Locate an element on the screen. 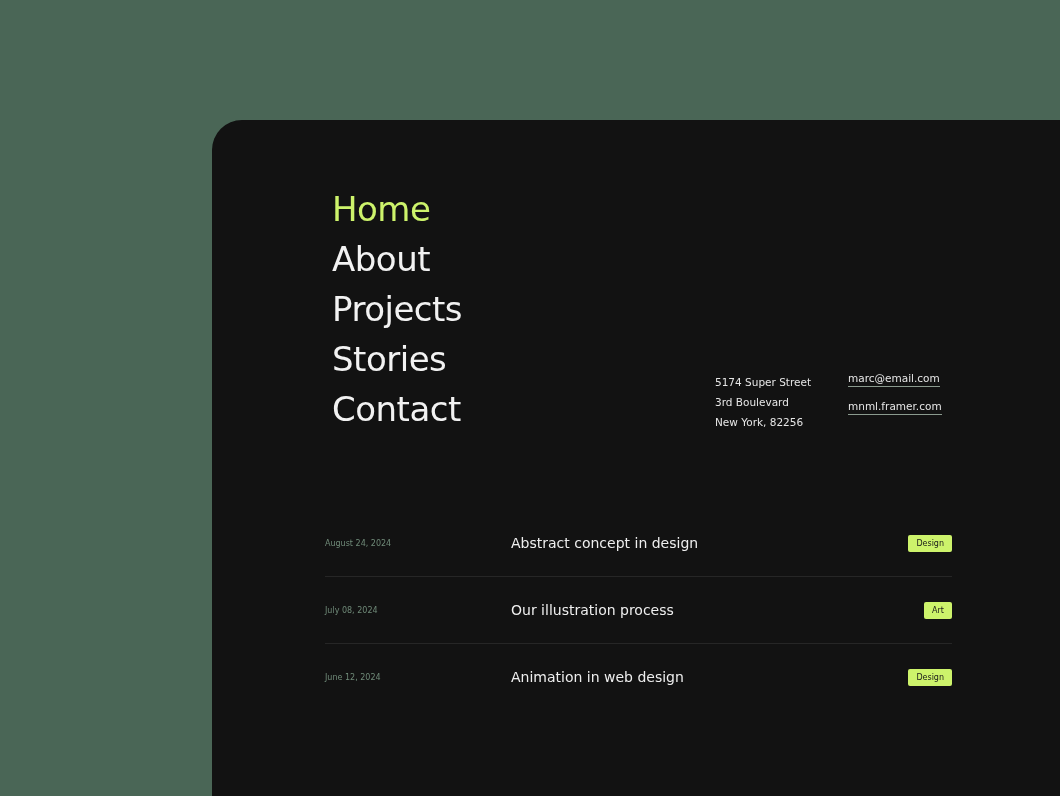 The height and width of the screenshot is (796, 1060). address-line: 3rd Boulevard is located at coordinates (752, 402).